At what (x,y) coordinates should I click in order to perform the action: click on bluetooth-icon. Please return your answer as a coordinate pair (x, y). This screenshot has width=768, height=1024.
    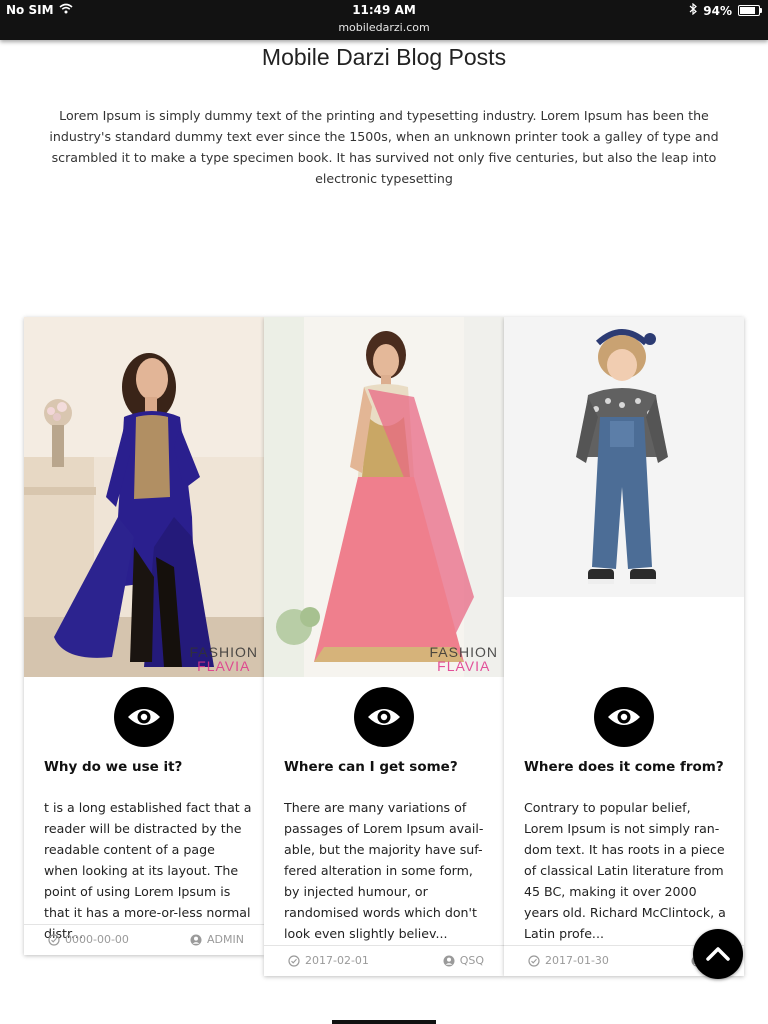
    Looking at the image, I should click on (693, 10).